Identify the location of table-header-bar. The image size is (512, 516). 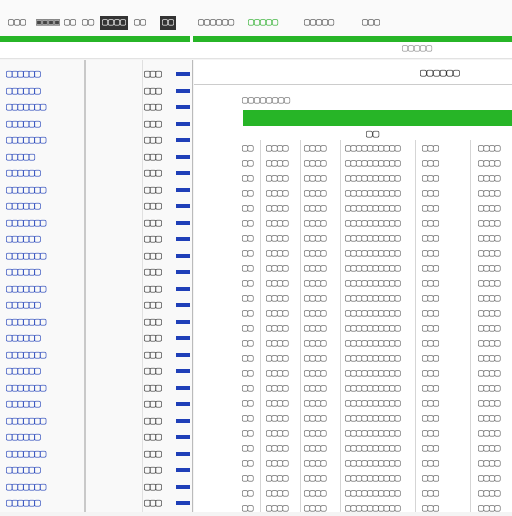
(377, 118).